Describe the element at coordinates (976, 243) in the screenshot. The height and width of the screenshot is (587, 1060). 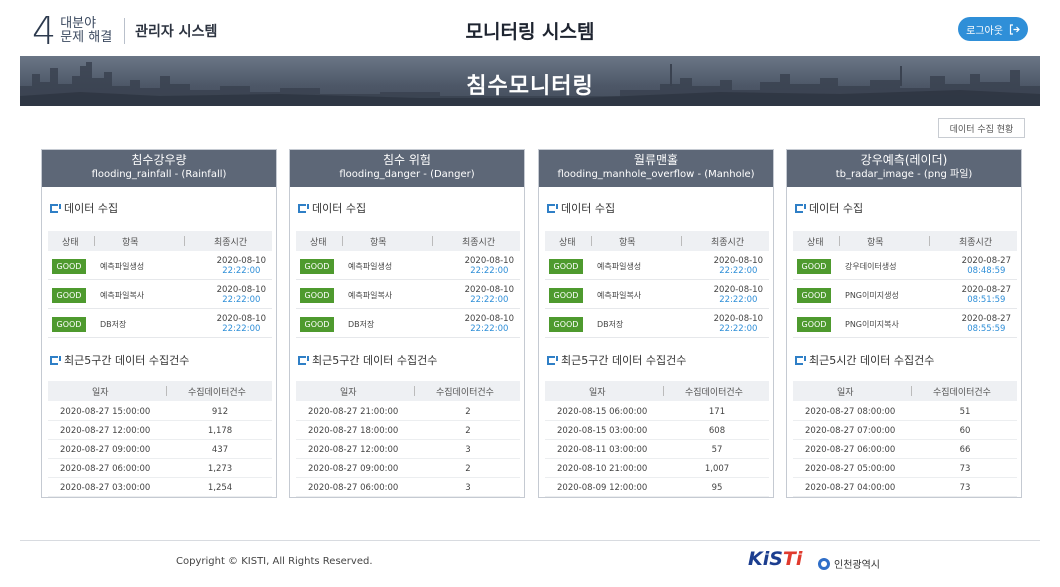
I see `col-last-time: 최종시간` at that location.